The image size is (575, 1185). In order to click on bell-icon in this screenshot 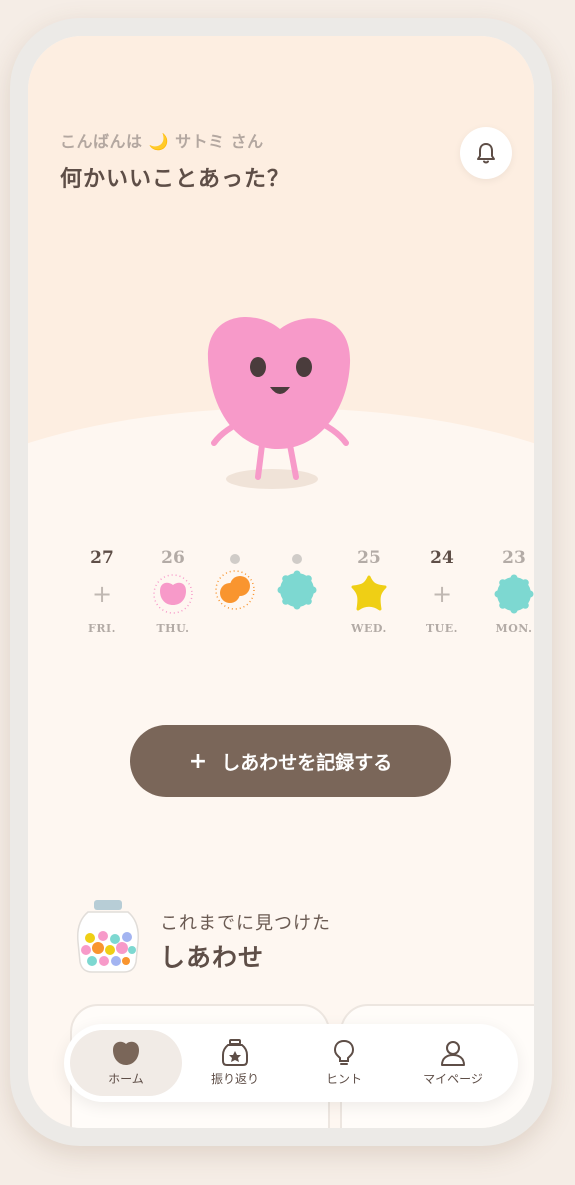, I will do `click(486, 153)`.